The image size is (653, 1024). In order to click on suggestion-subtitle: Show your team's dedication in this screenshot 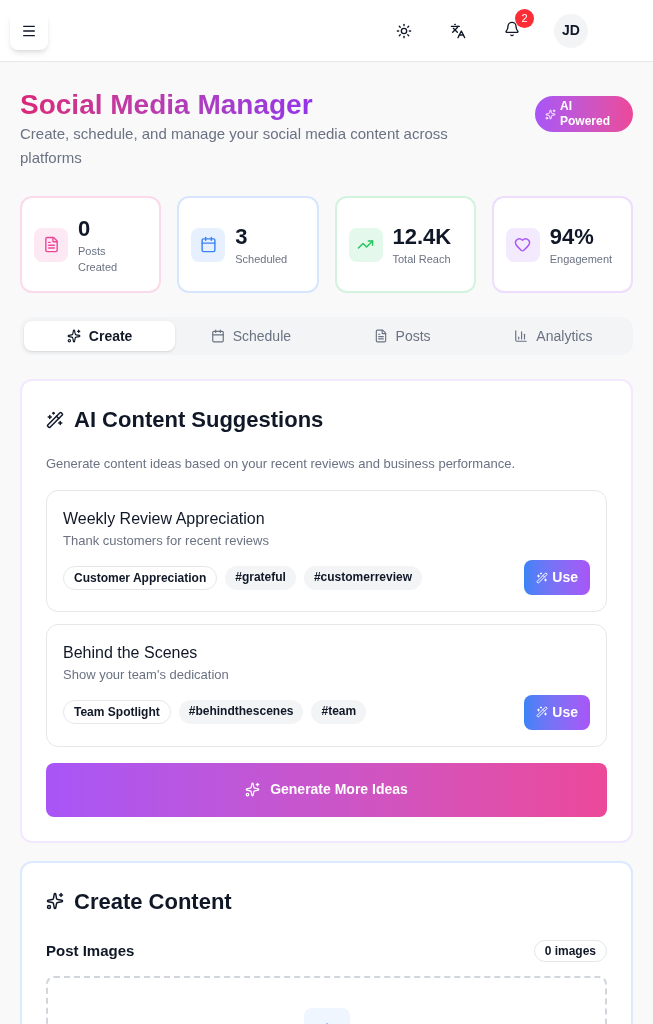, I will do `click(146, 675)`.